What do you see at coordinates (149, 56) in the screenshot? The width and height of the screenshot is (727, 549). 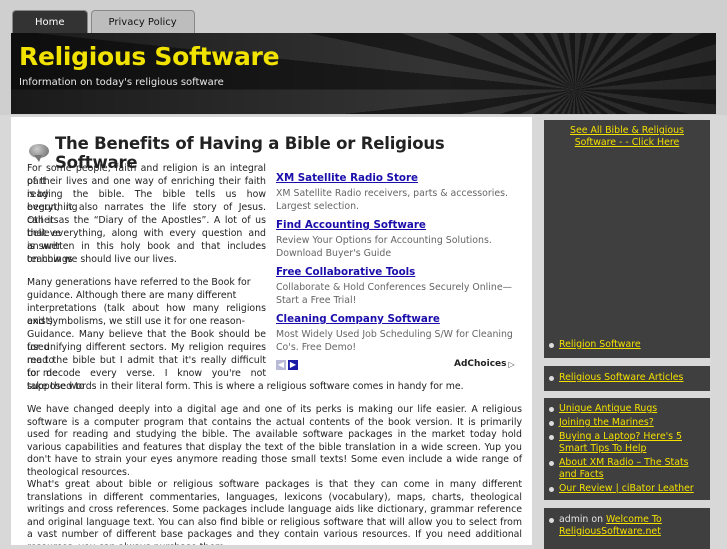 I see `site-title: Religious Software` at bounding box center [149, 56].